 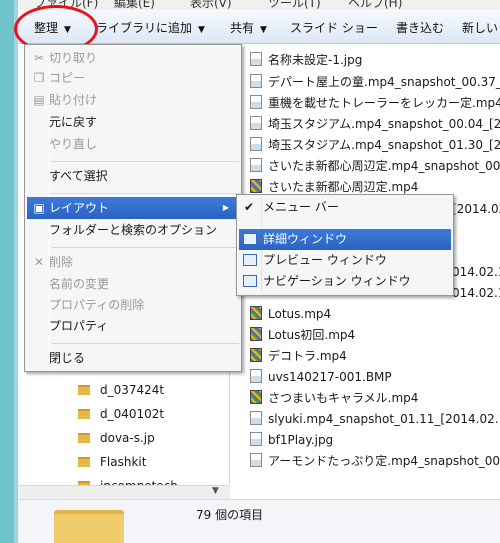 I want to click on menu-edit: 編集(E), so click(x=134, y=5).